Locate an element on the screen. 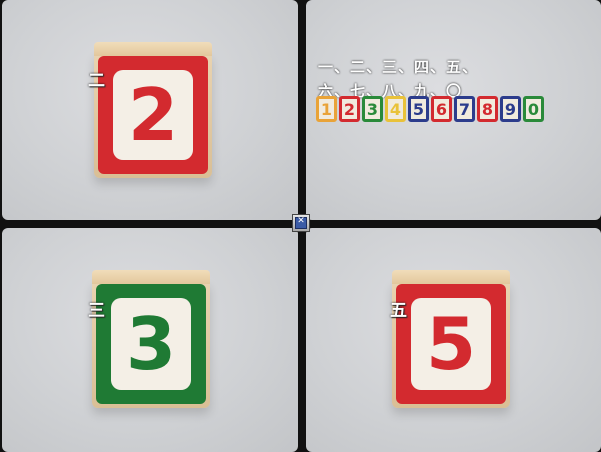 This screenshot has width=601, height=452. block-frame: 3 is located at coordinates (151, 344).